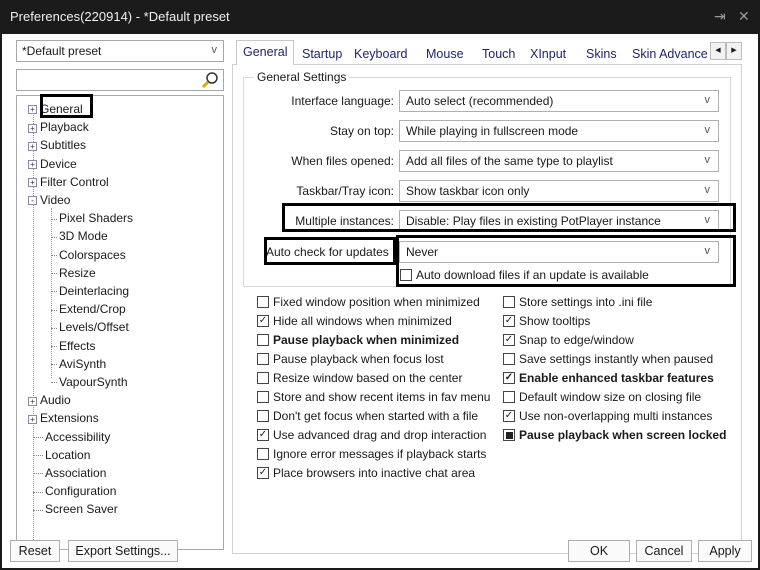 This screenshot has height=570, width=760. I want to click on tree-item-label: Pixel Shaders, so click(96, 218).